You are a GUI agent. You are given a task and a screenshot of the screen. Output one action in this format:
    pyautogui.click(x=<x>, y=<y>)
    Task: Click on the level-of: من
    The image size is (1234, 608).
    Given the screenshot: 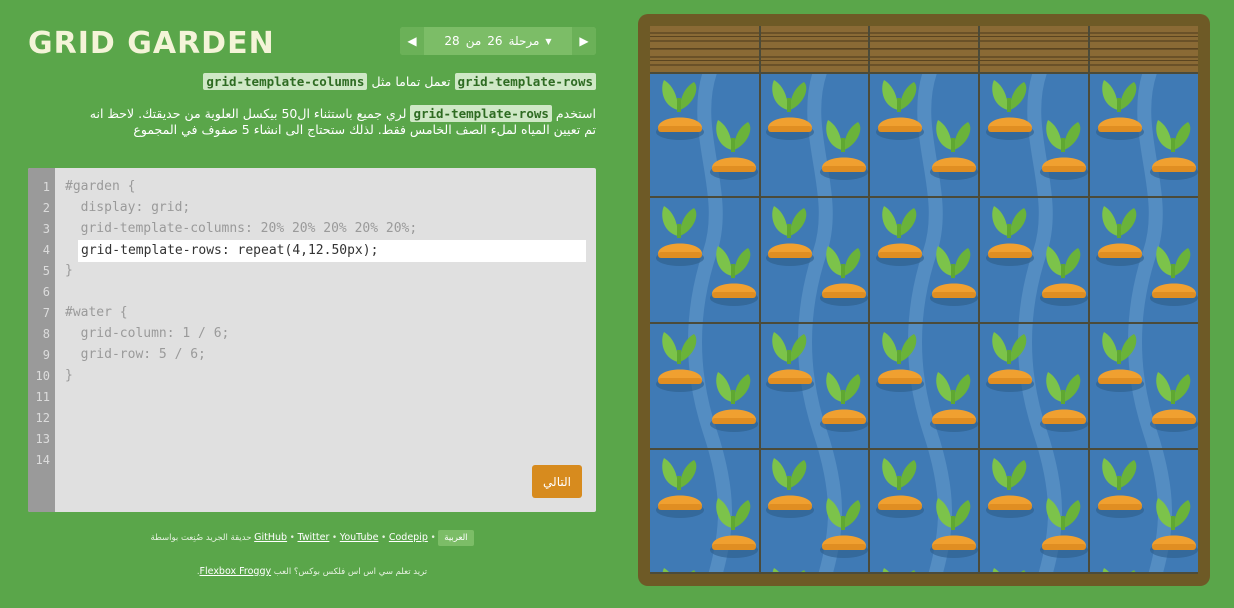 What is the action you would take?
    pyautogui.click(x=473, y=41)
    